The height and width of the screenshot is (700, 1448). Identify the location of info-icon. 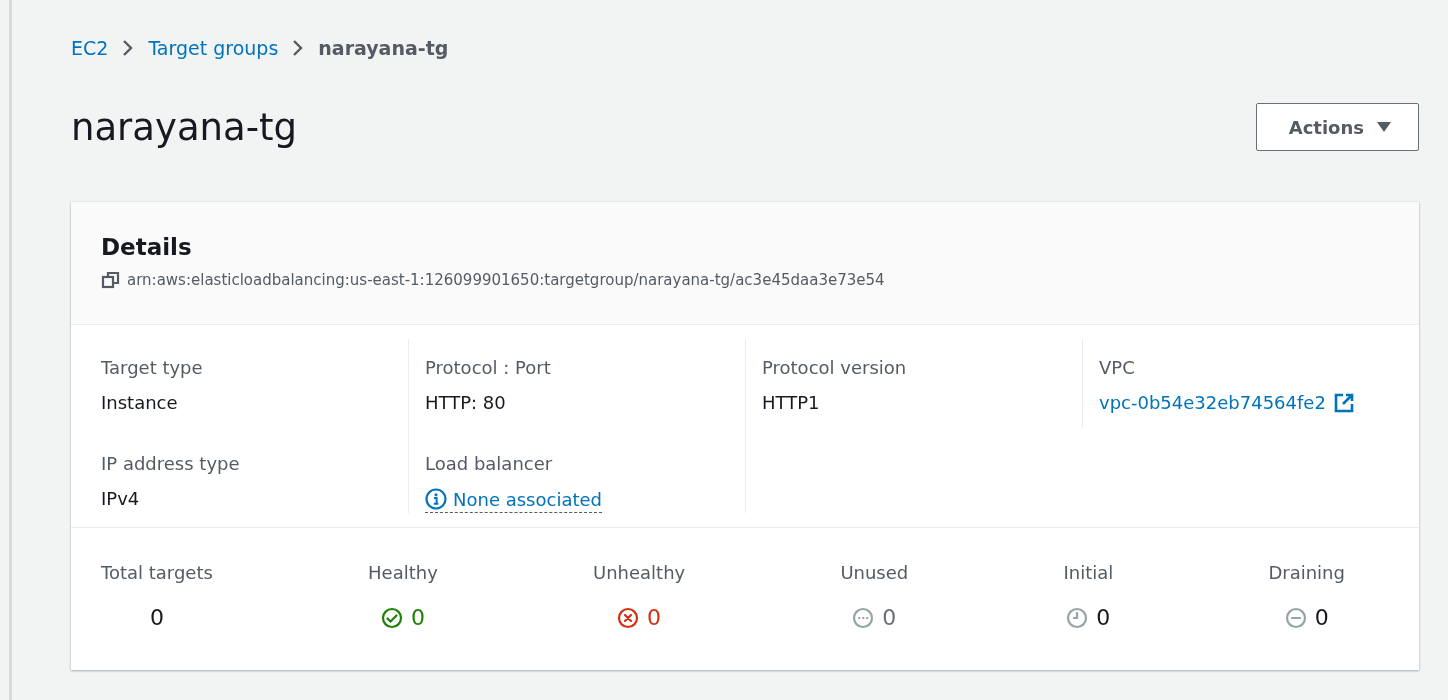
(436, 499).